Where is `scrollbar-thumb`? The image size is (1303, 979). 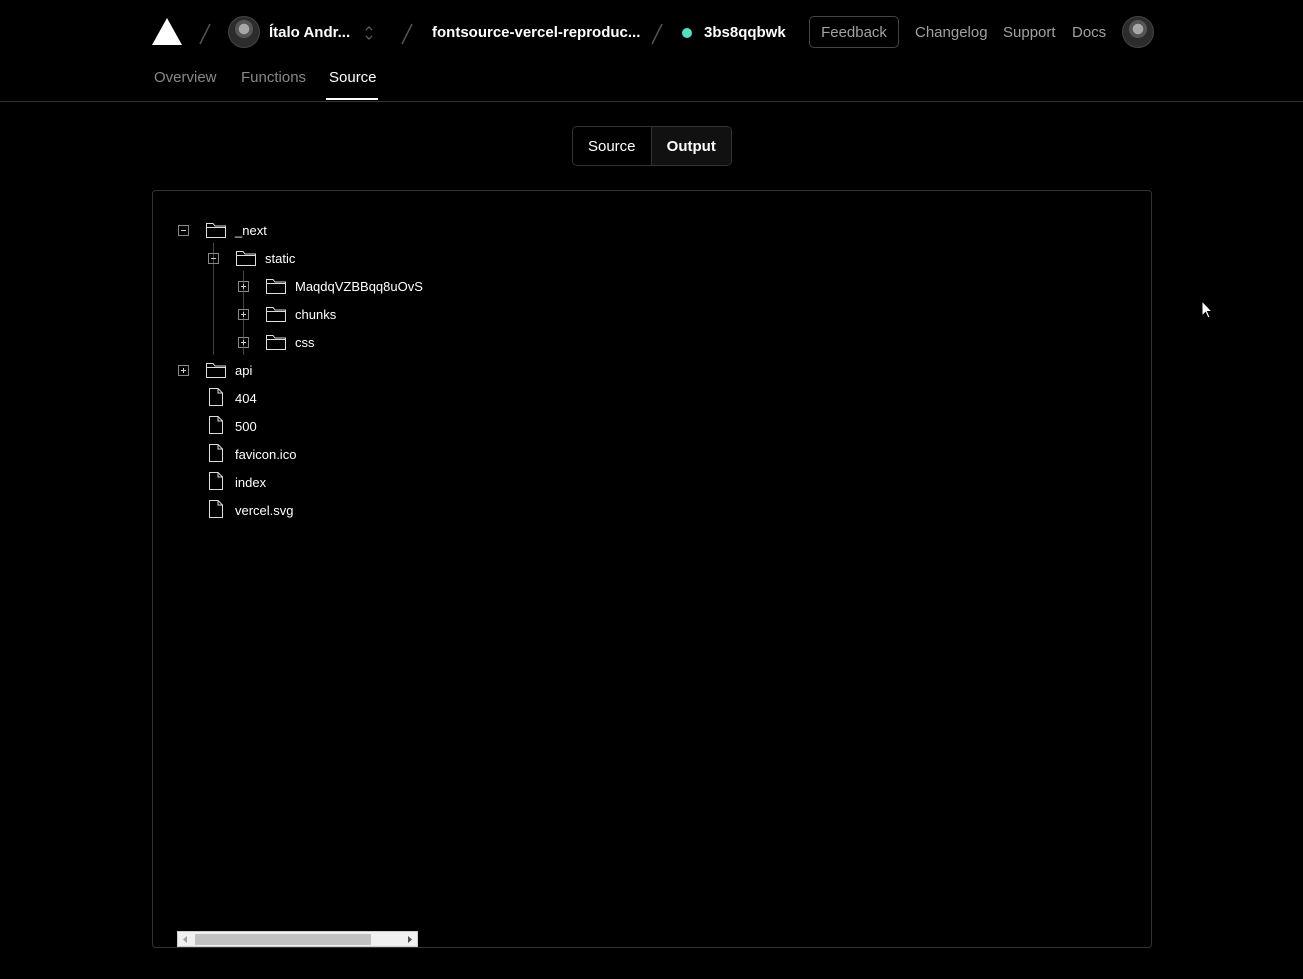
scrollbar-thumb is located at coordinates (283, 939).